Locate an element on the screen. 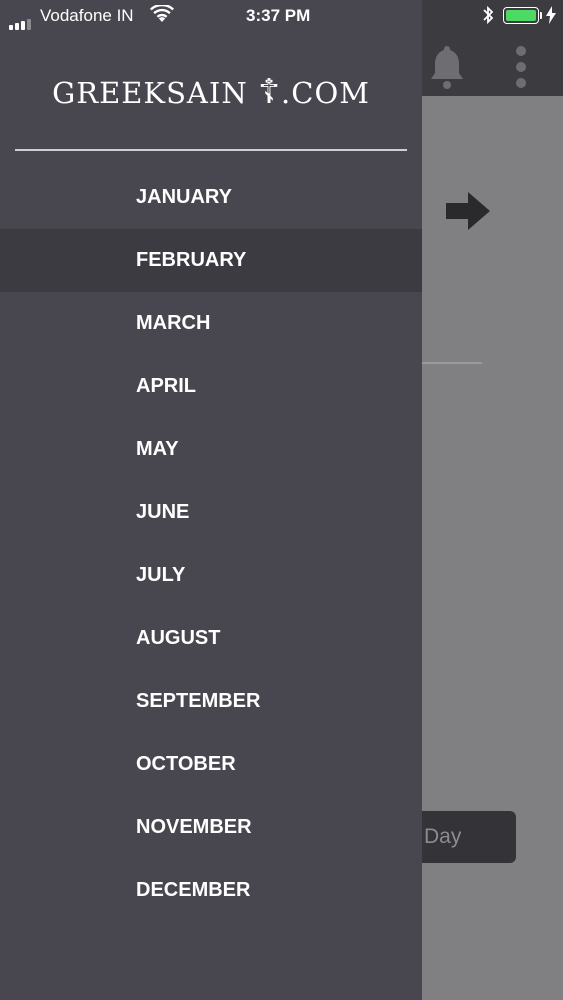  arrow-right-icon is located at coordinates (468, 211).